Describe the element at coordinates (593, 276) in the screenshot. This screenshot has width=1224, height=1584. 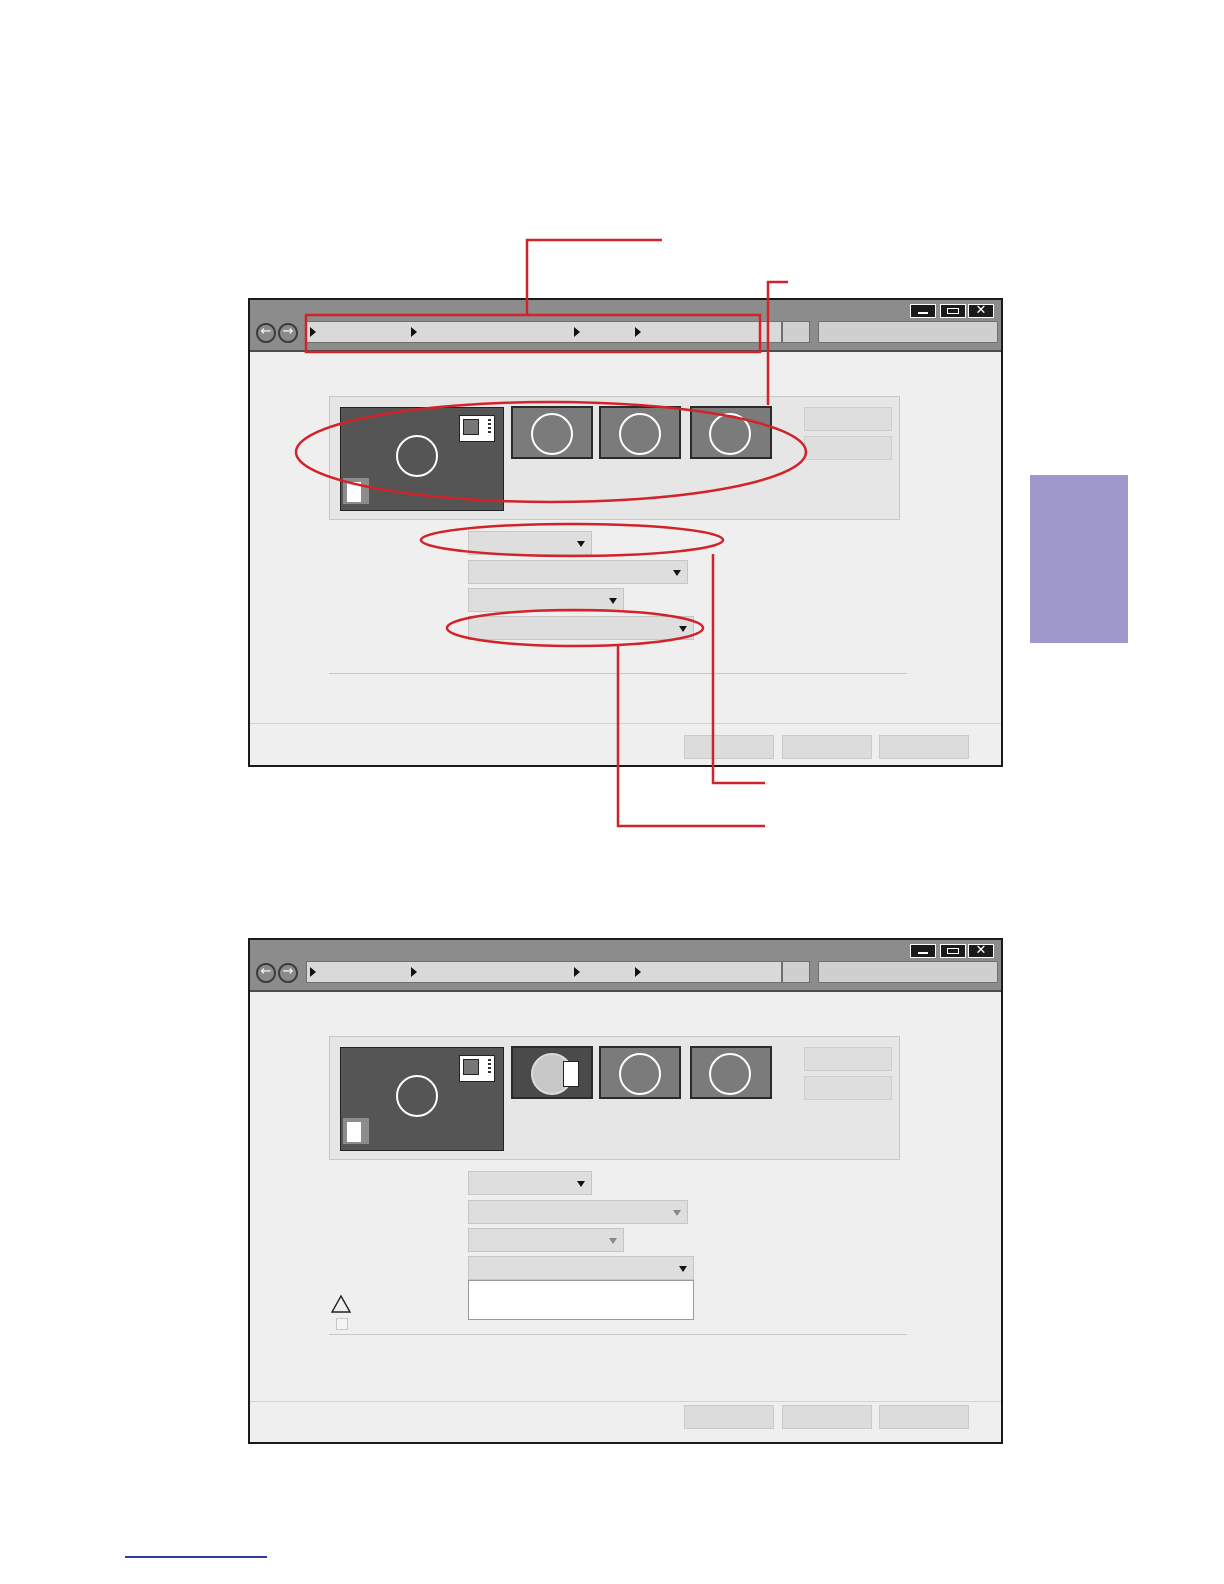
I see `breadcrumb-callout-line` at that location.